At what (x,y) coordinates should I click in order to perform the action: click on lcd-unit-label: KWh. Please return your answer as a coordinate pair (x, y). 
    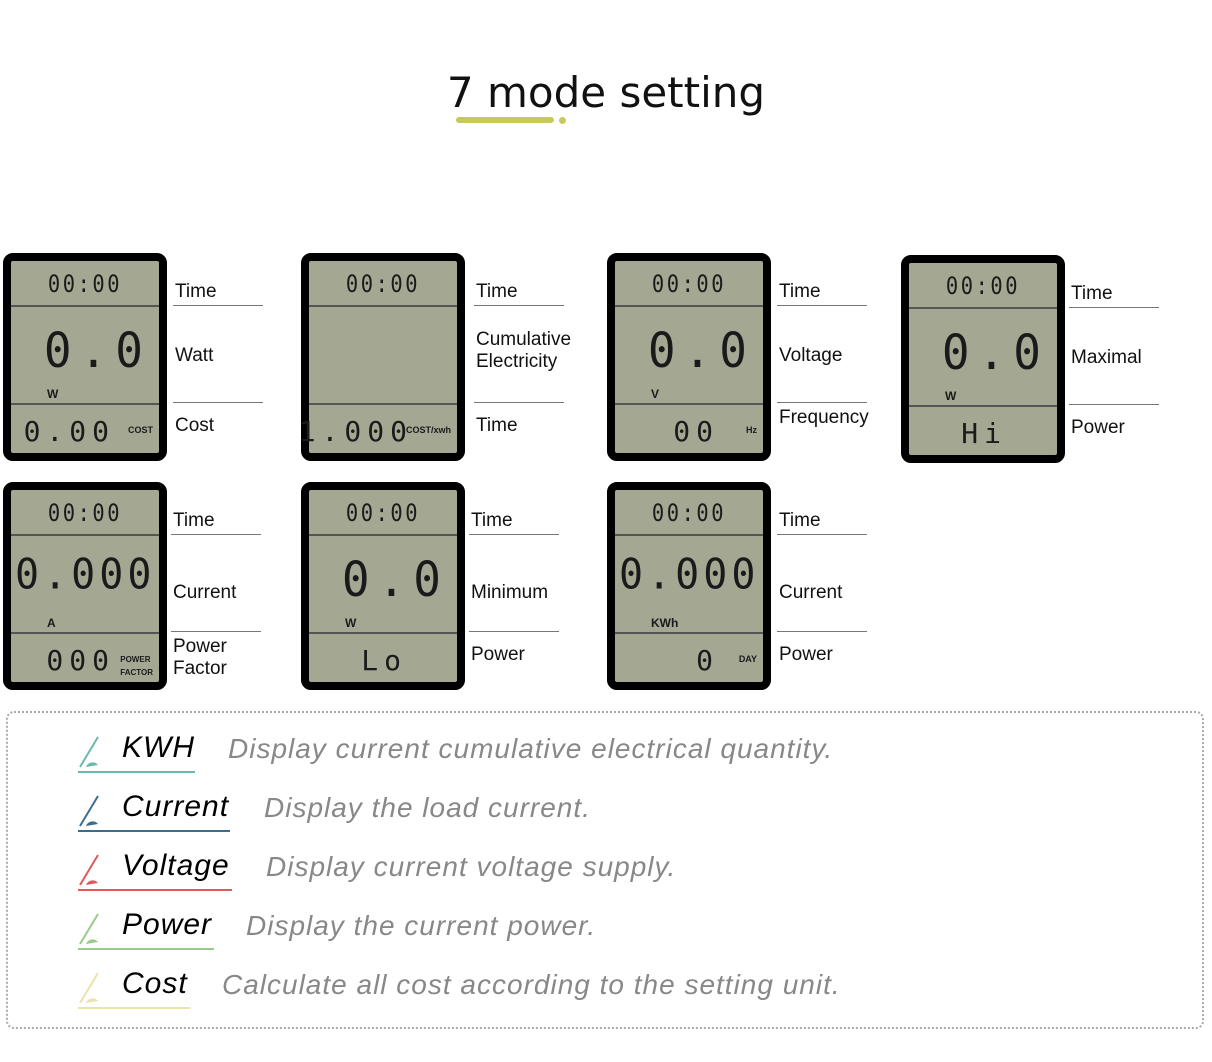
    Looking at the image, I should click on (665, 623).